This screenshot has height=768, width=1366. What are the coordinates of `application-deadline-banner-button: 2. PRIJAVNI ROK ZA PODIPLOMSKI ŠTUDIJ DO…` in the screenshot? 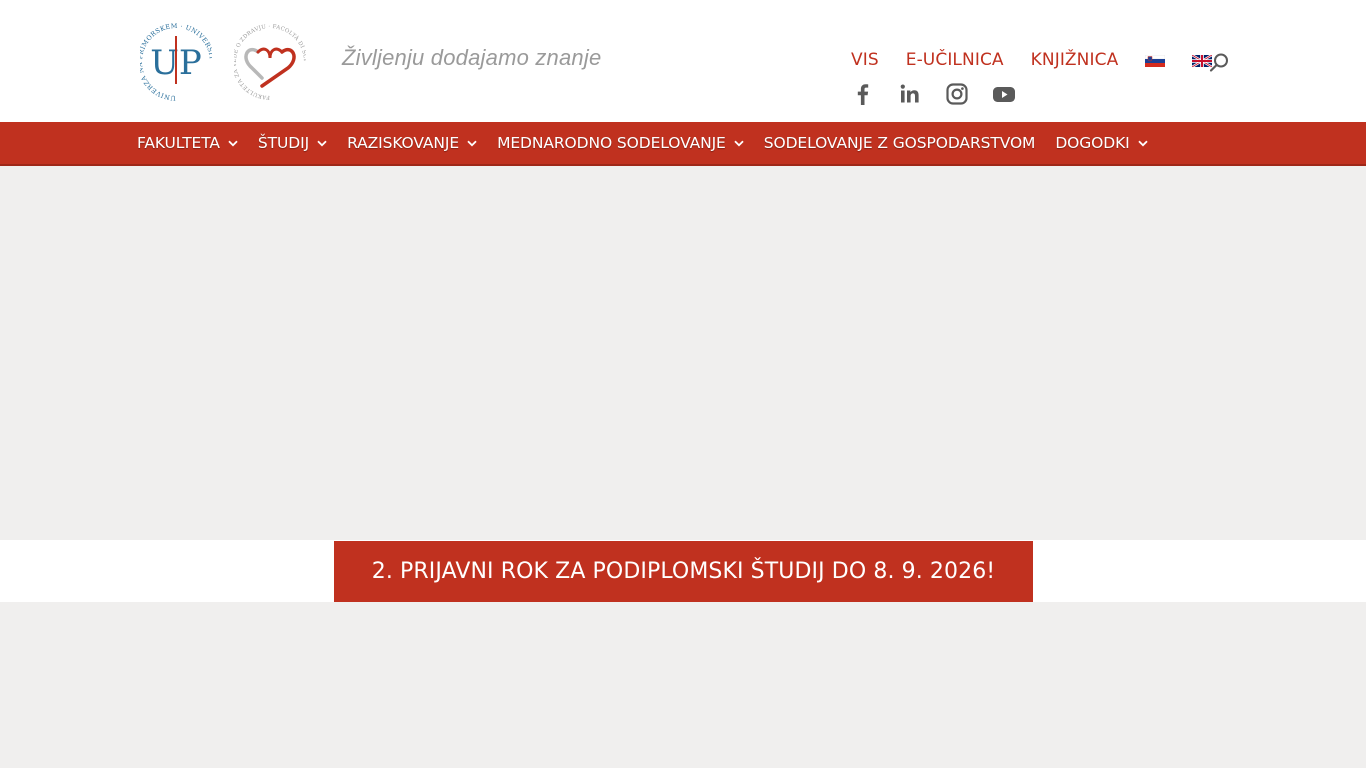 It's located at (683, 571).